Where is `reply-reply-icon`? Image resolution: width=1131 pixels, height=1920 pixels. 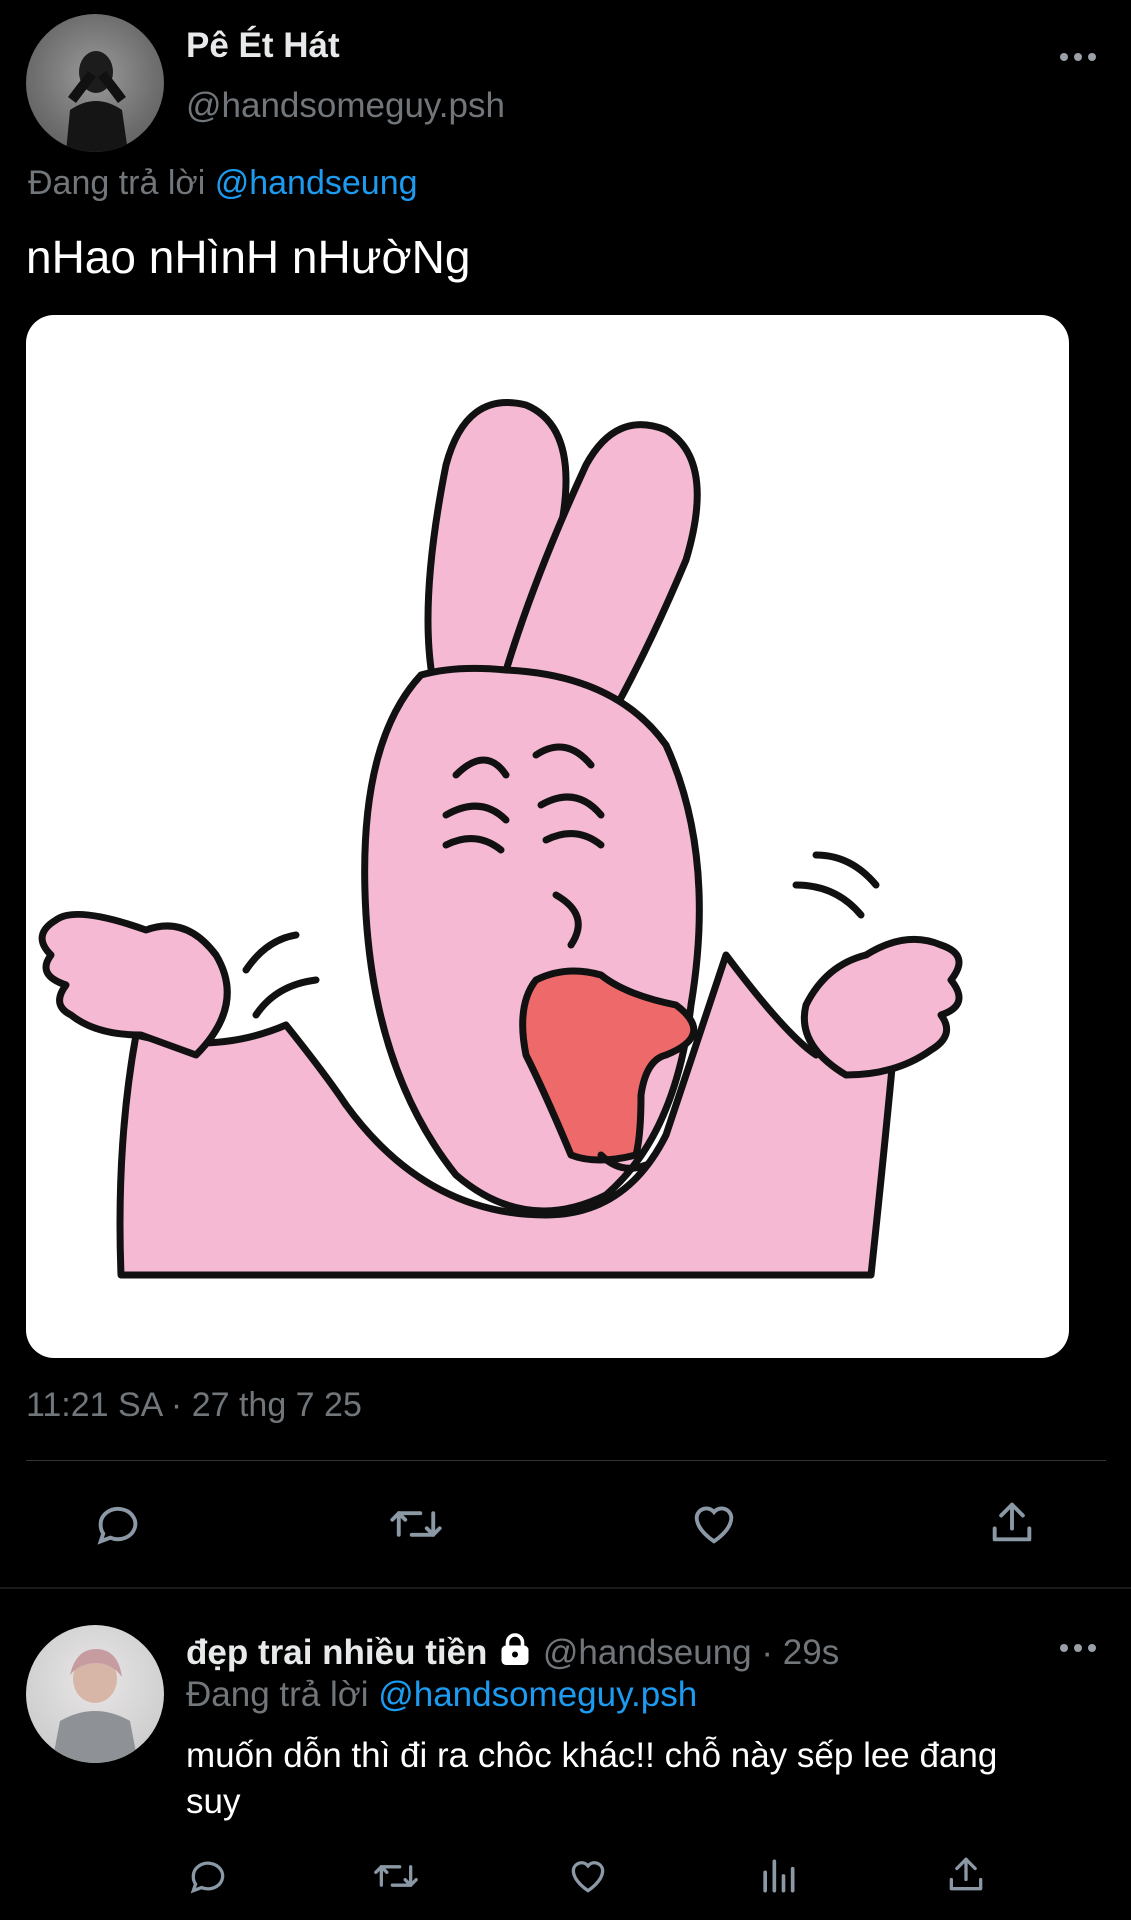 reply-reply-icon is located at coordinates (208, 1876).